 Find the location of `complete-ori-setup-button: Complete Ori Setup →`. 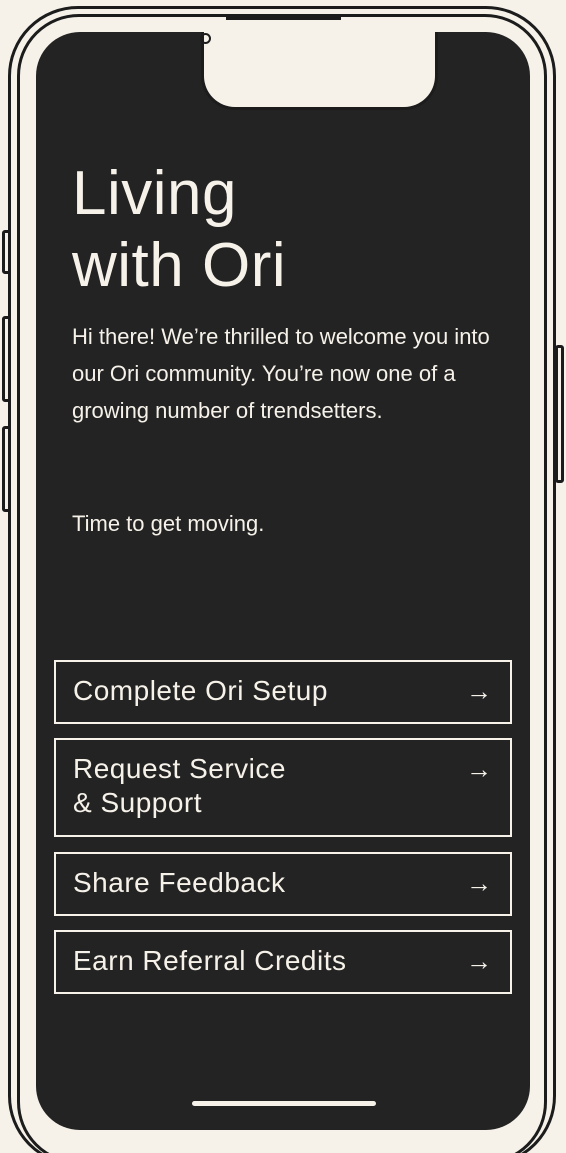

complete-ori-setup-button: Complete Ori Setup → is located at coordinates (283, 692).